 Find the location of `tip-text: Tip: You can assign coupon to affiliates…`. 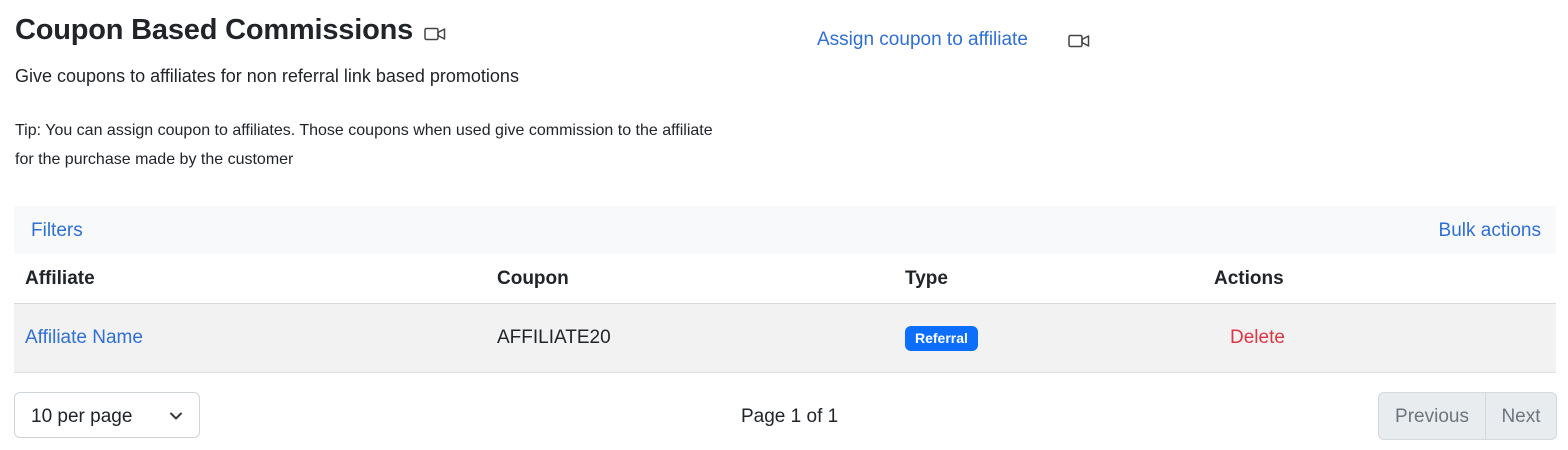

tip-text: Tip: You can assign coupon to affiliates… is located at coordinates (364, 145).